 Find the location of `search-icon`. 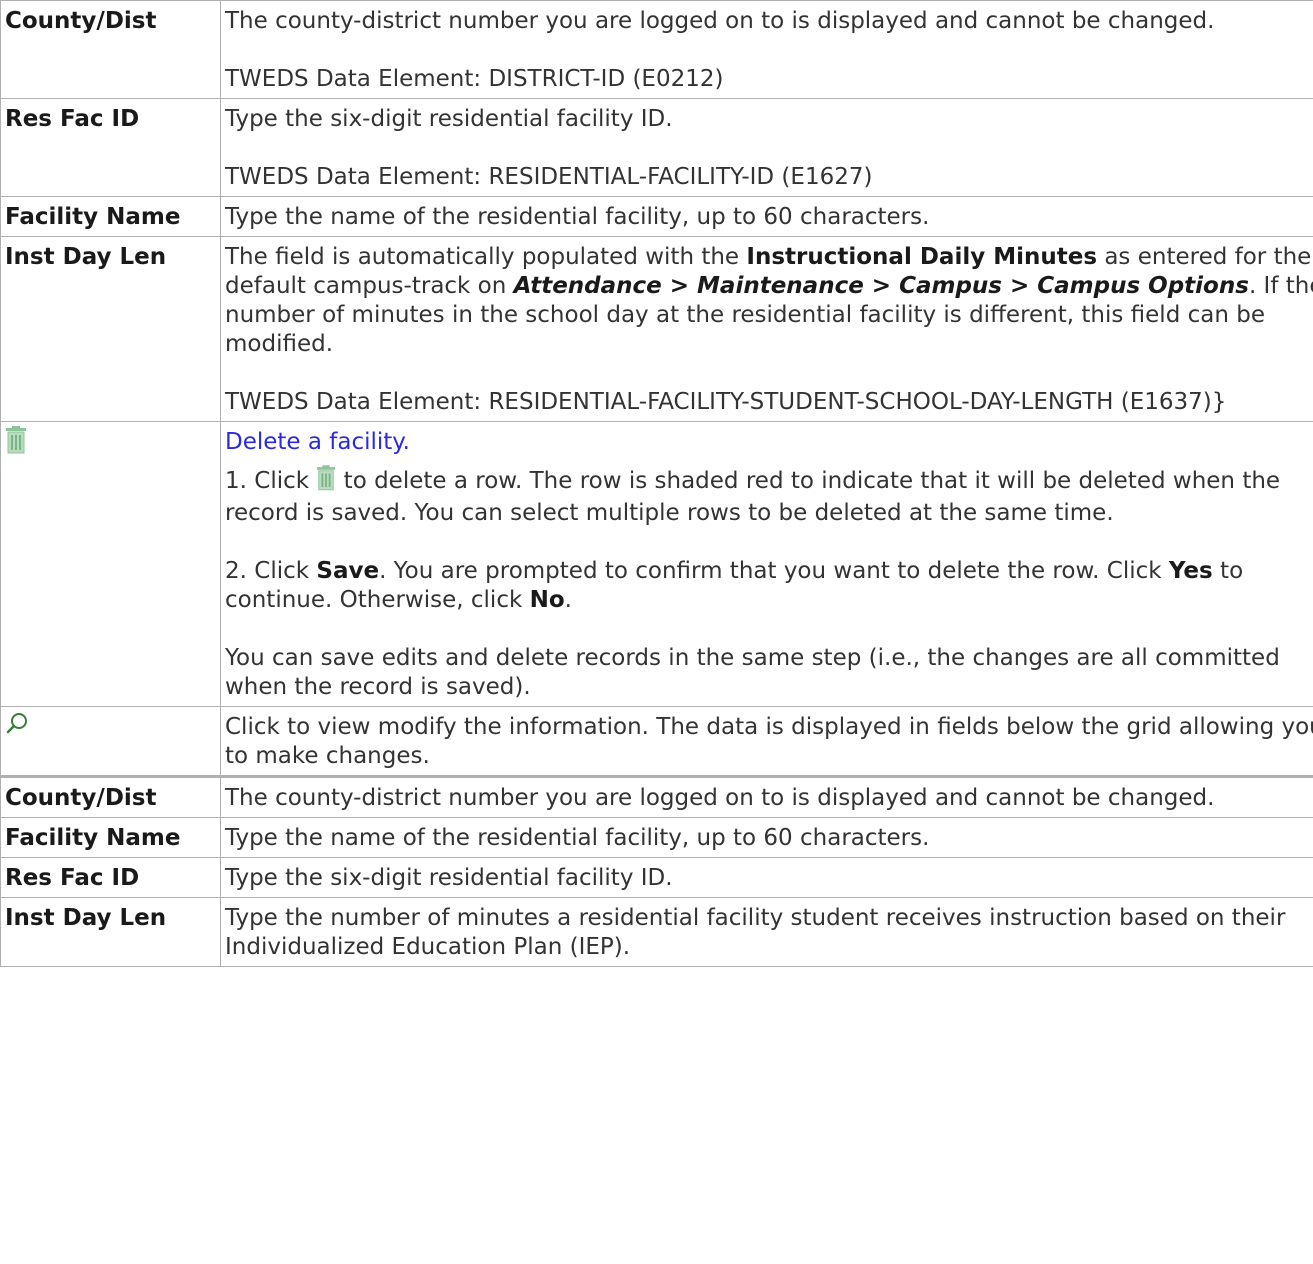

search-icon is located at coordinates (17, 727).